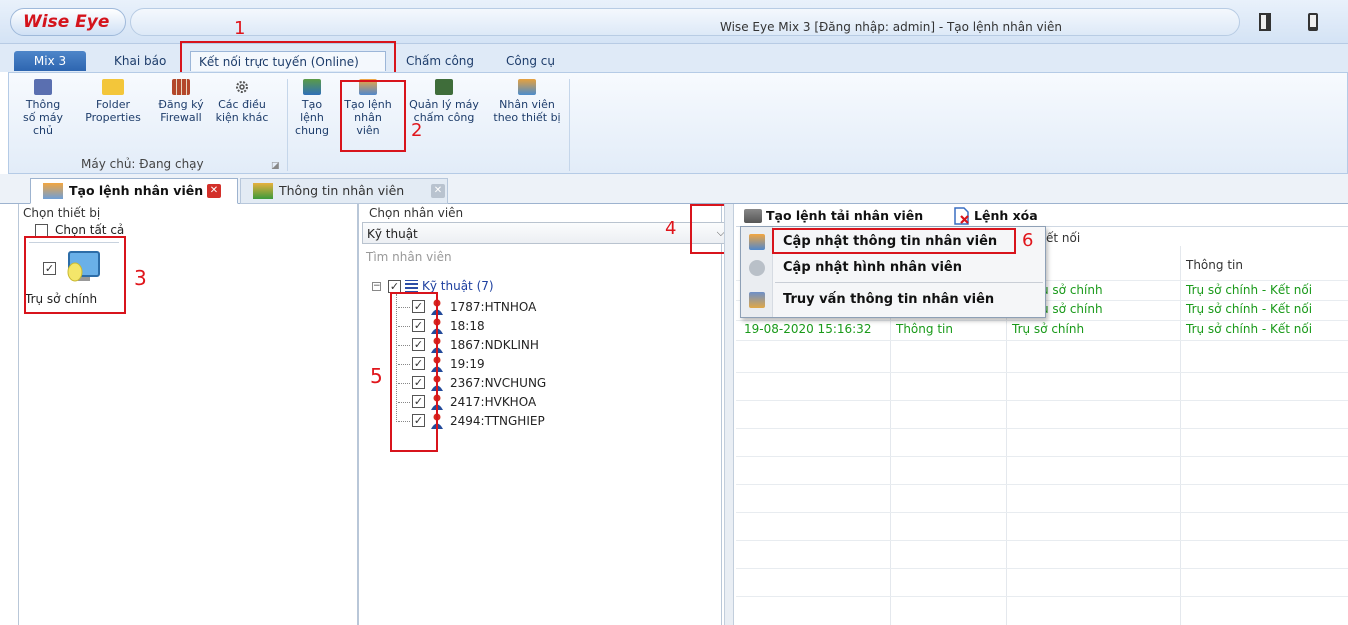 This screenshot has height=625, width=1348. Describe the element at coordinates (961, 216) in the screenshot. I see `delete-user-icon` at that location.